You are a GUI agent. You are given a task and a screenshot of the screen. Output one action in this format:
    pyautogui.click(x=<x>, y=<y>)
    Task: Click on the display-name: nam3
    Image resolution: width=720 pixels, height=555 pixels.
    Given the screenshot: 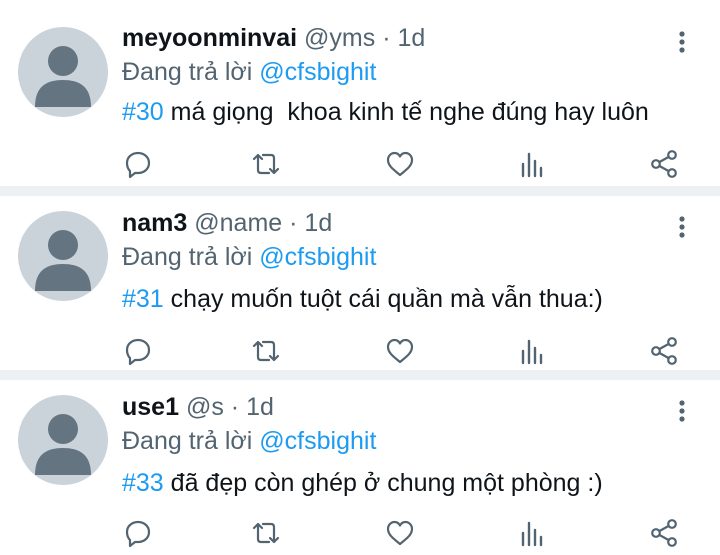 What is the action you would take?
    pyautogui.click(x=154, y=223)
    